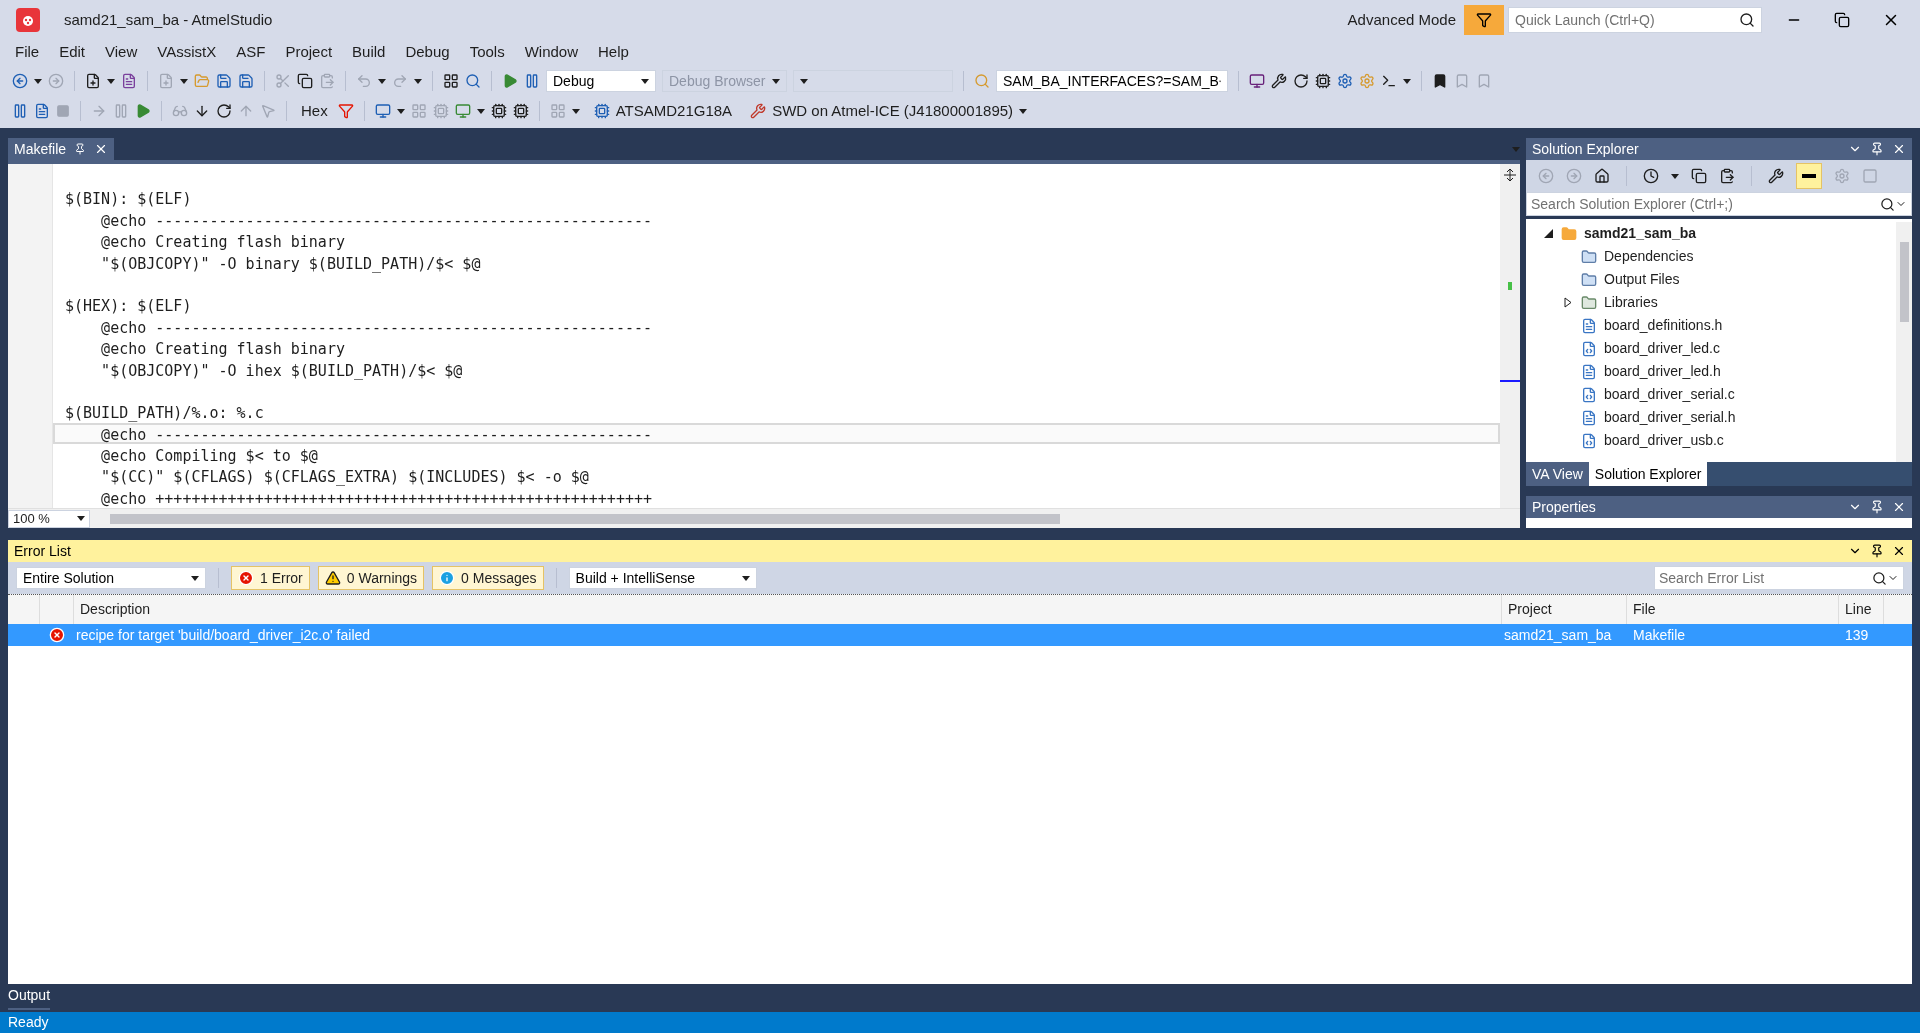  Describe the element at coordinates (72, 52) in the screenshot. I see `menu-item: Edit` at that location.